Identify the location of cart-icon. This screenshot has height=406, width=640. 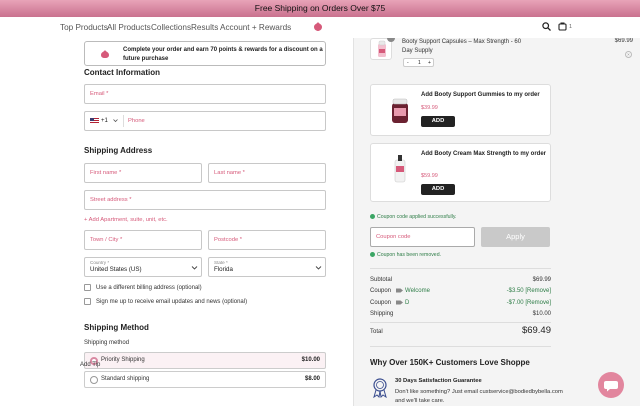
(562, 26).